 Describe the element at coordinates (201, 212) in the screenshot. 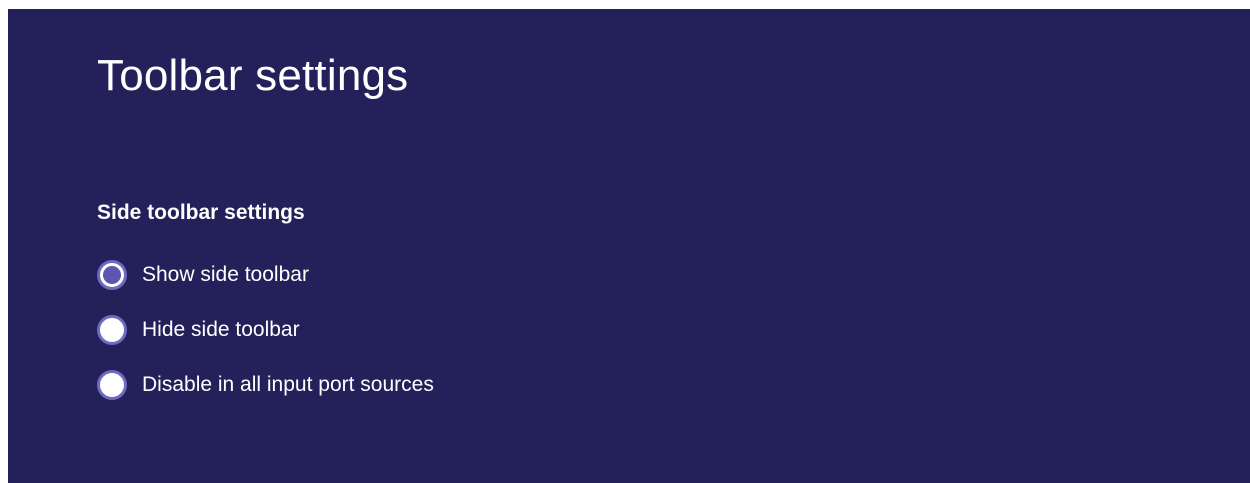

I see `section-title: Side toolbar settings` at that location.